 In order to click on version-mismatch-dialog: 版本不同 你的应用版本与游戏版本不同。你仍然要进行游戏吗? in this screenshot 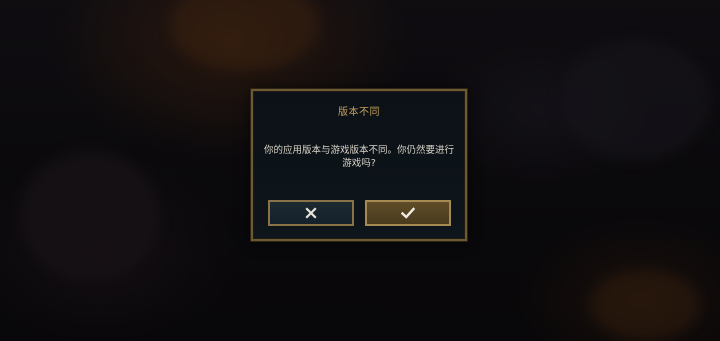, I will do `click(359, 165)`.